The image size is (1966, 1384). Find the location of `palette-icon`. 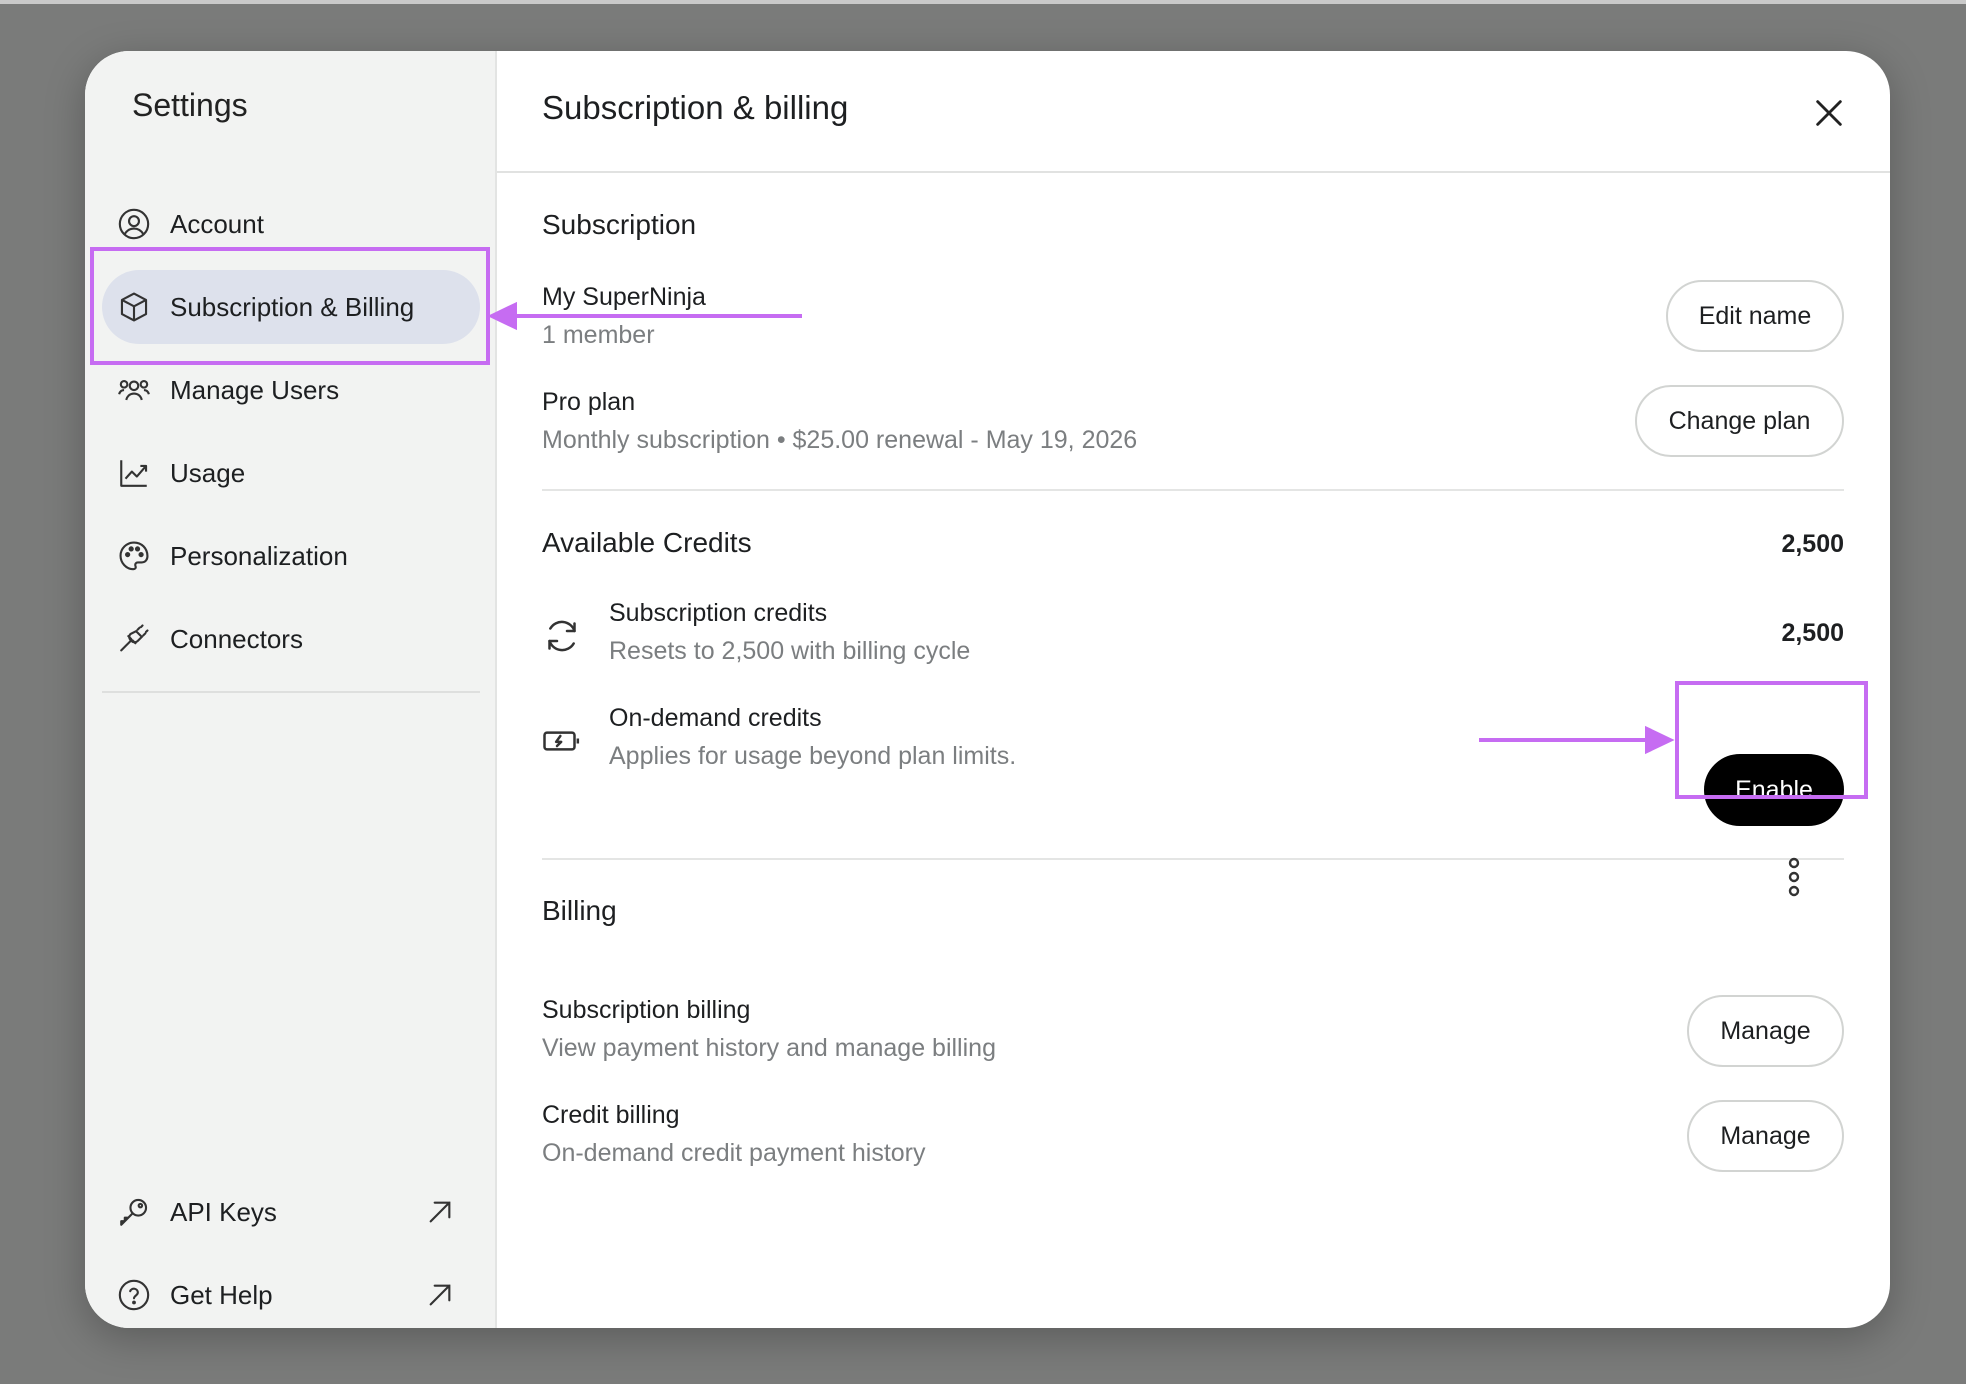

palette-icon is located at coordinates (134, 556).